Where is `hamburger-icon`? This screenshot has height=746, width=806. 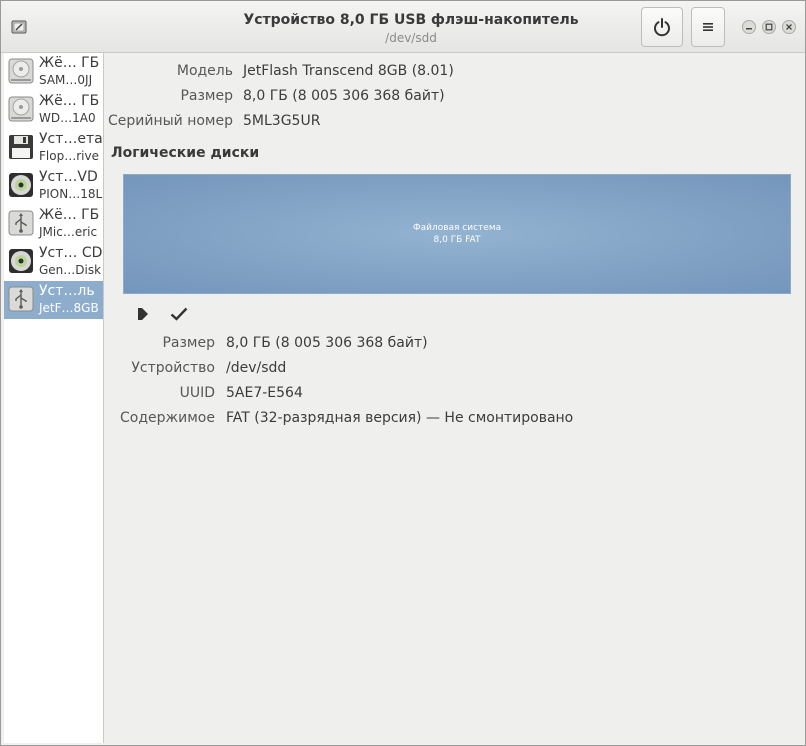 hamburger-icon is located at coordinates (708, 27).